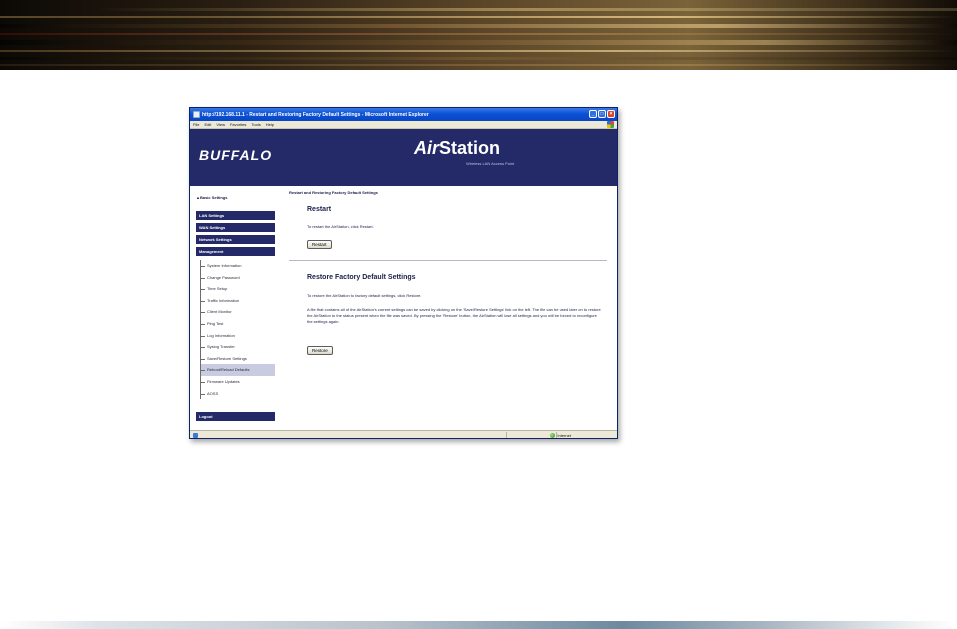 This screenshot has width=957, height=629. I want to click on basic-settings-link: ▲Basic Settings, so click(212, 197).